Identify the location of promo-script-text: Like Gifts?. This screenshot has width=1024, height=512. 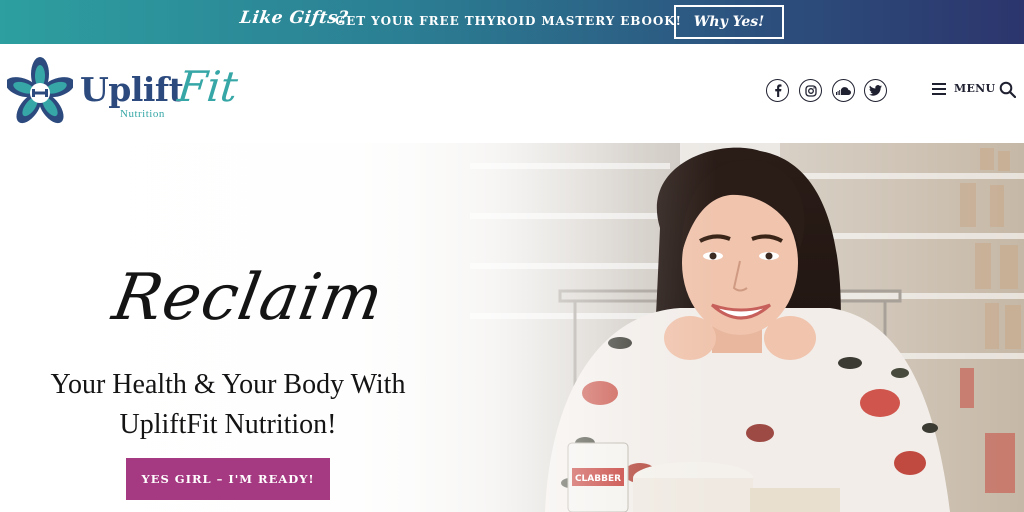
(294, 18).